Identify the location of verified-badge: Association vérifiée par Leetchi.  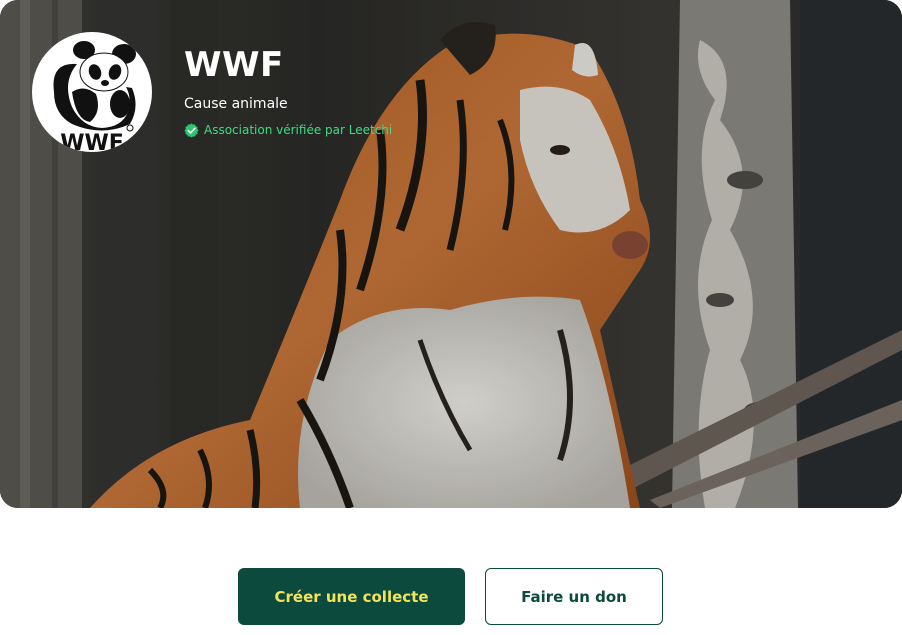
(288, 130).